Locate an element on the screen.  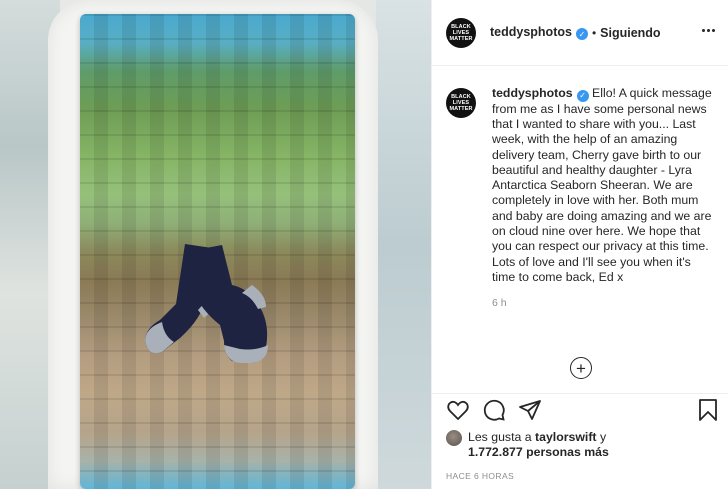
caption-verified-badge-icon: ✓ is located at coordinates (582, 95).